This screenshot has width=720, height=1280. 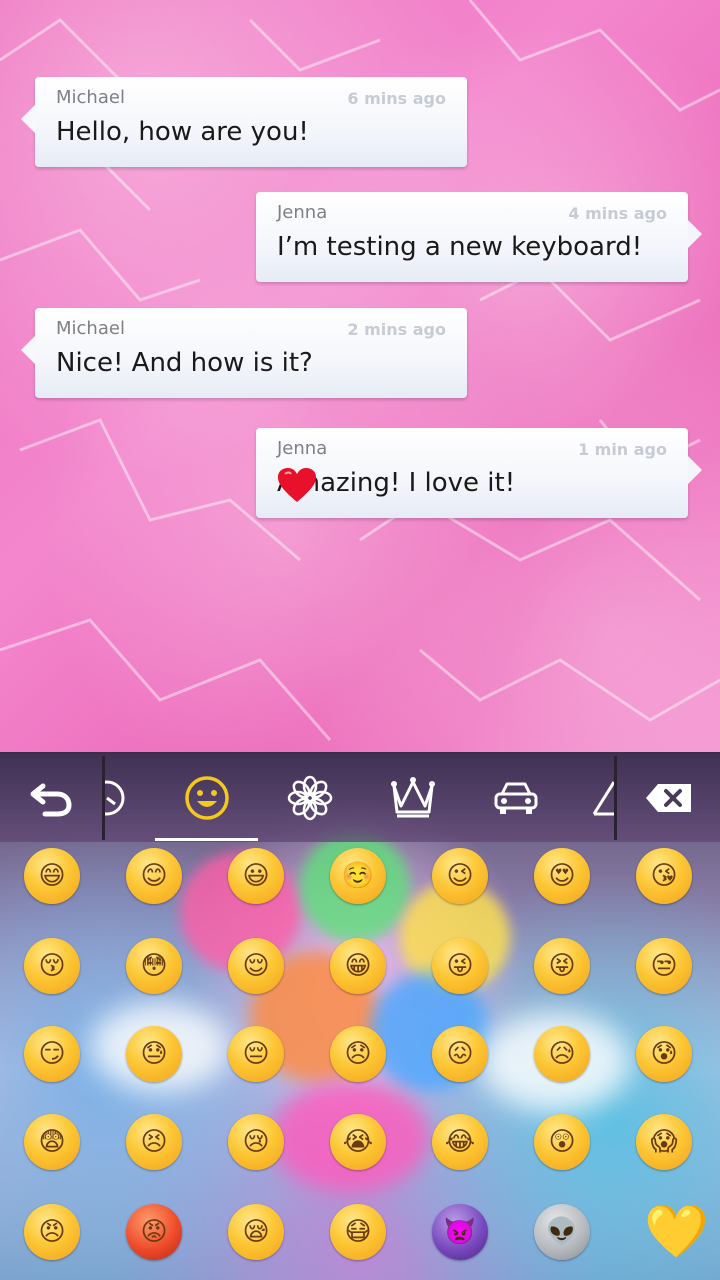 I want to click on emoji-char: 😃, so click(x=256, y=876).